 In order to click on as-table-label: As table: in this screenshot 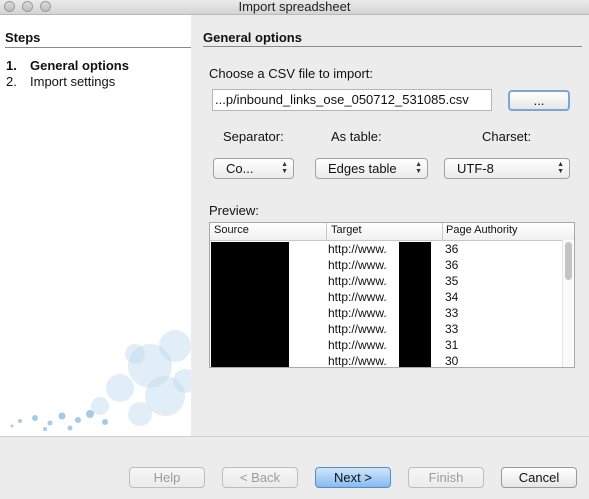, I will do `click(356, 136)`.